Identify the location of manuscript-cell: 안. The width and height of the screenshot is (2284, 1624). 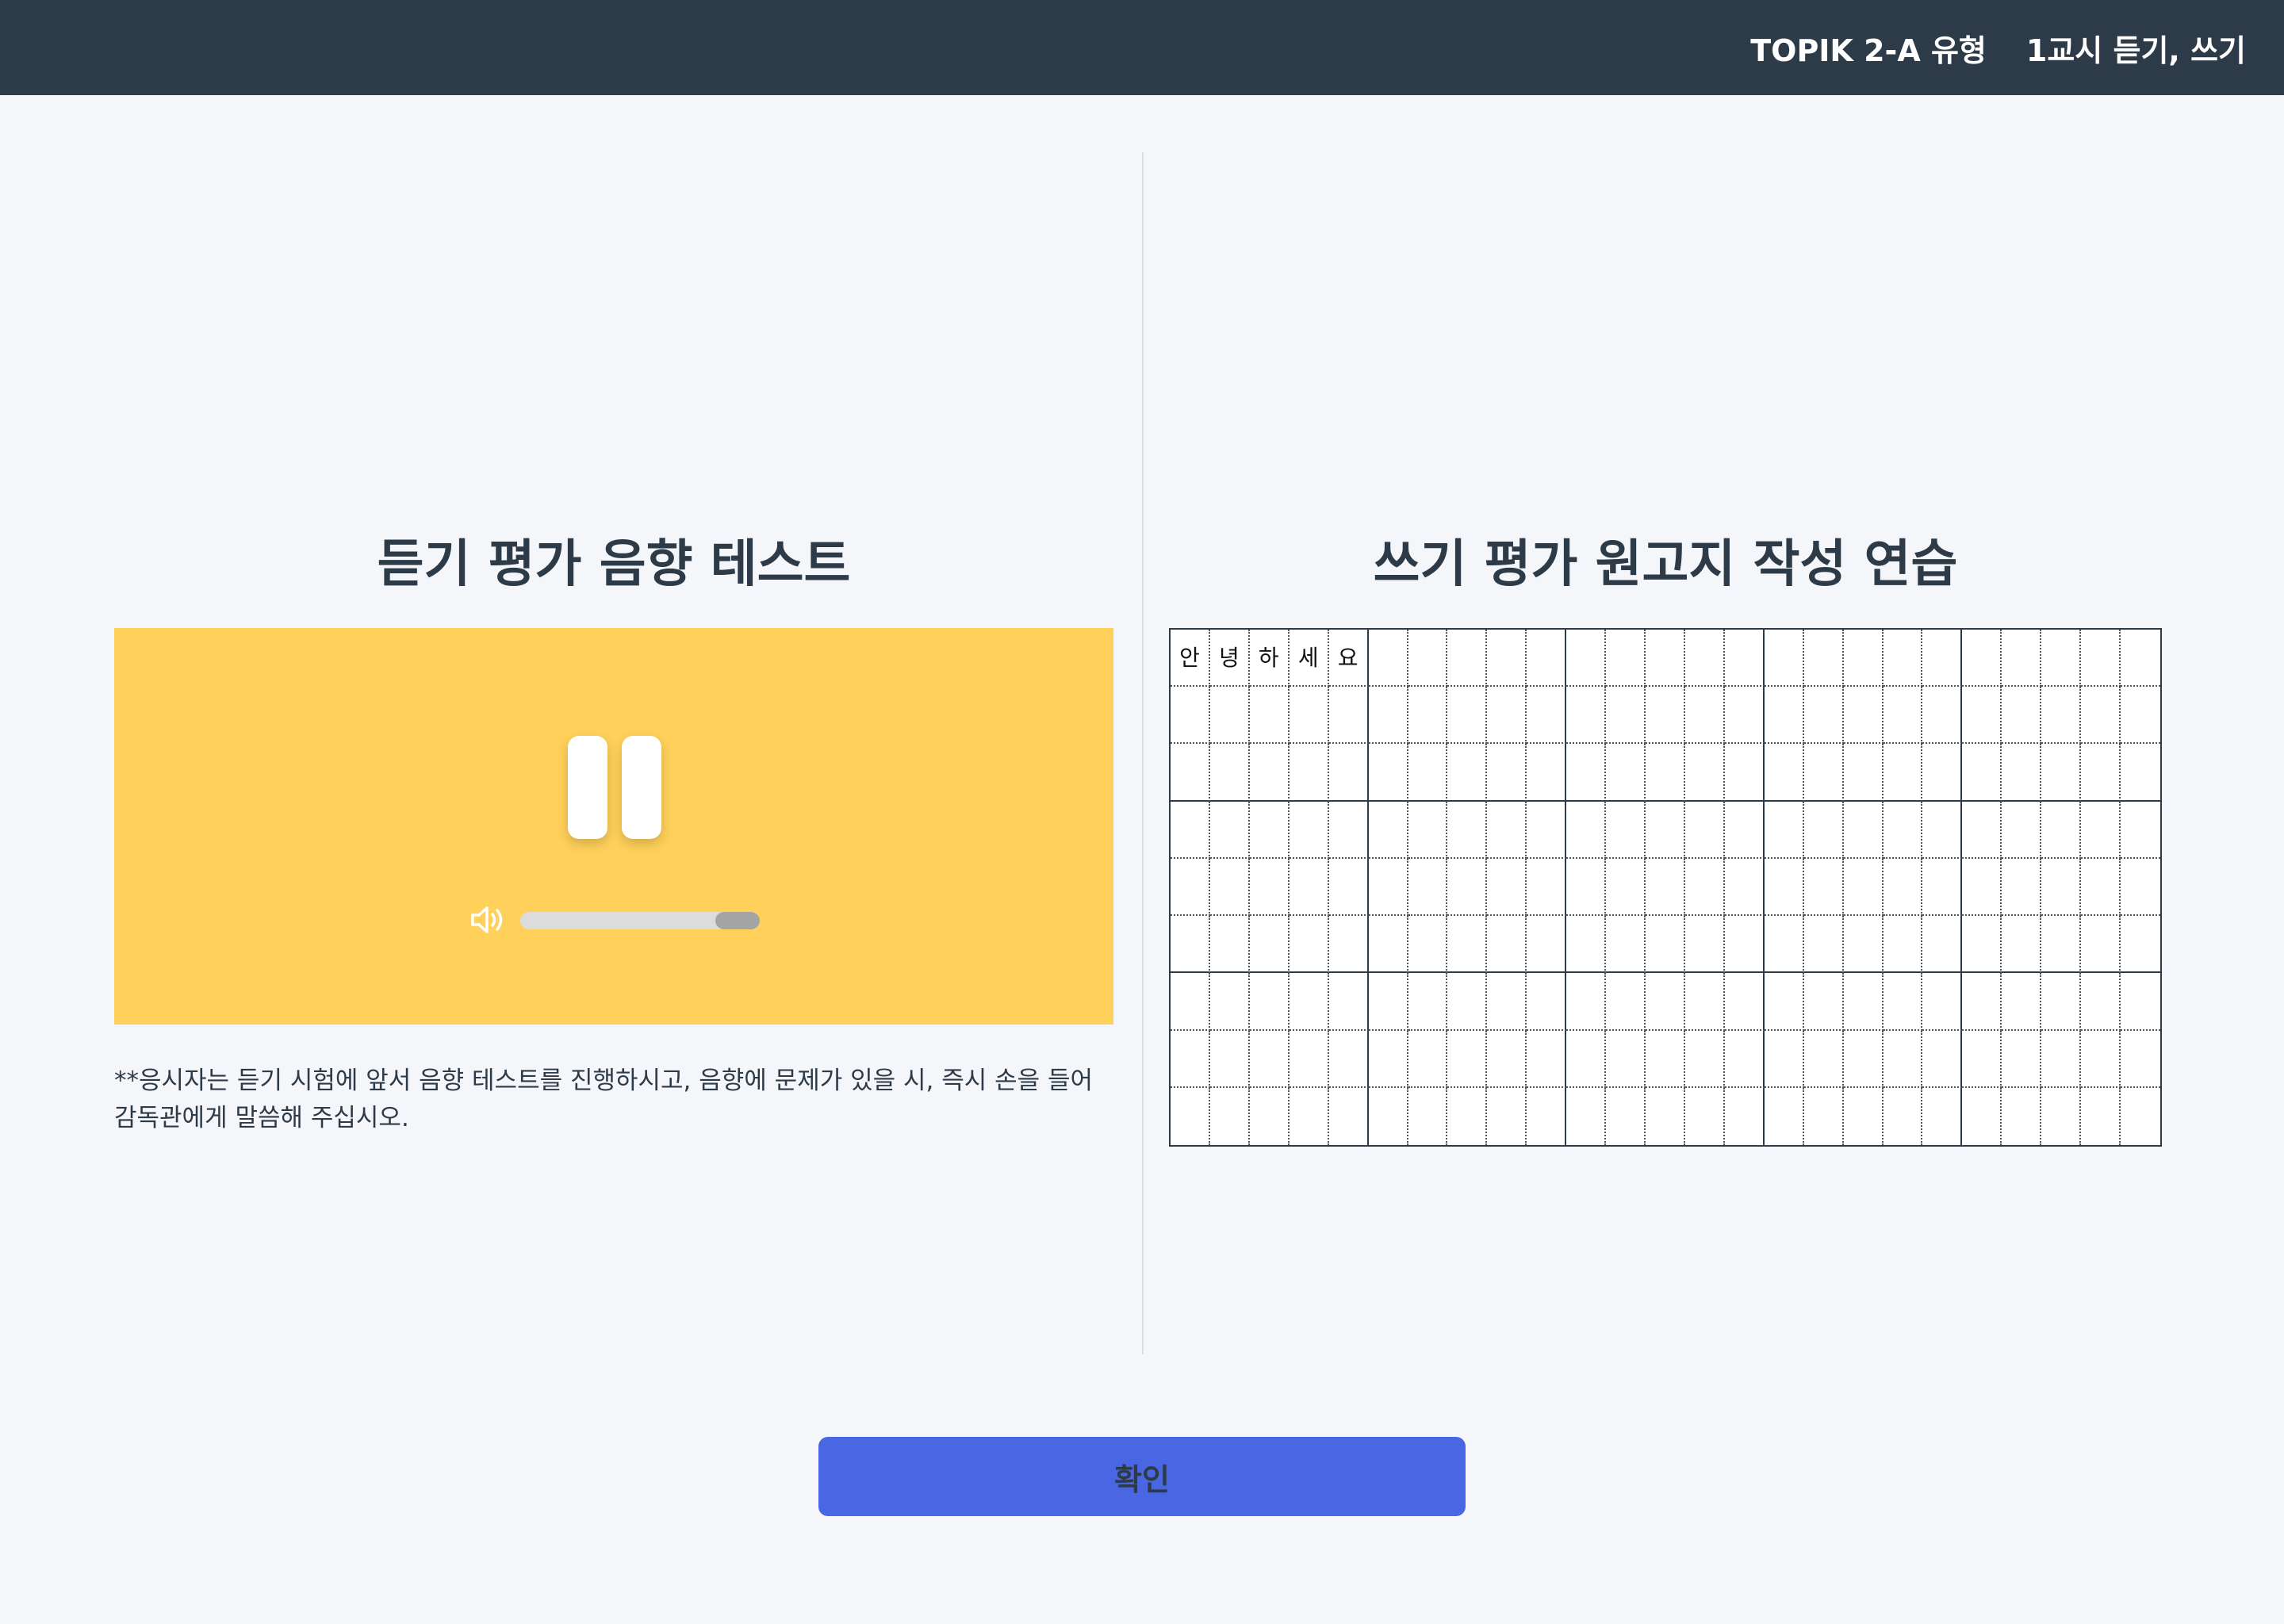
(1190, 659).